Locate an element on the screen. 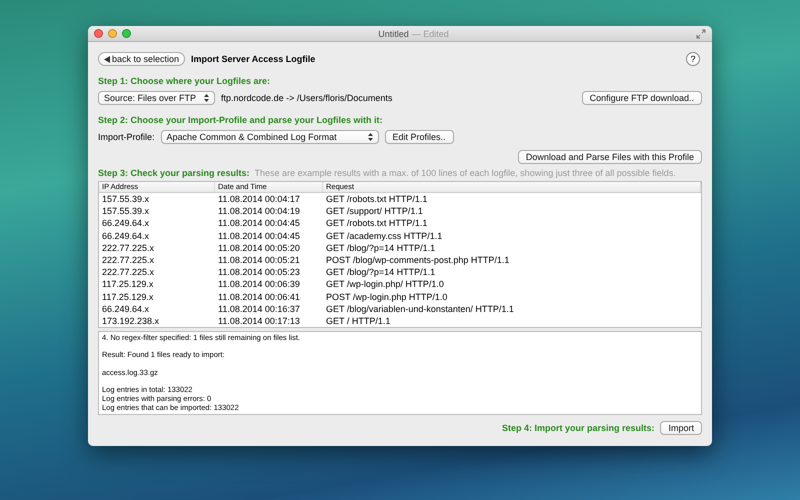 The width and height of the screenshot is (800, 500). step-heading: Step 4: Import your parsing results: is located at coordinates (578, 428).